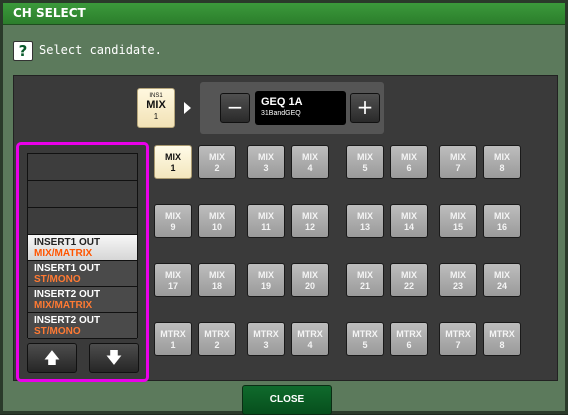 This screenshot has height=415, width=568. Describe the element at coordinates (216, 227) in the screenshot. I see `channel-number-label: 10` at that location.